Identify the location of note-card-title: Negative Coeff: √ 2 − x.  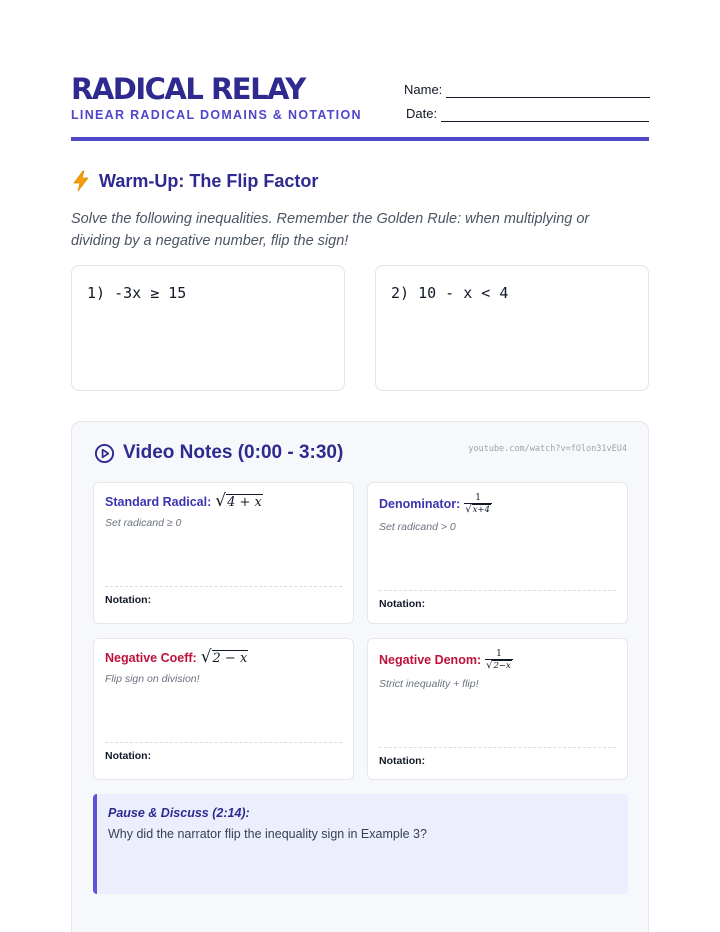
(177, 657).